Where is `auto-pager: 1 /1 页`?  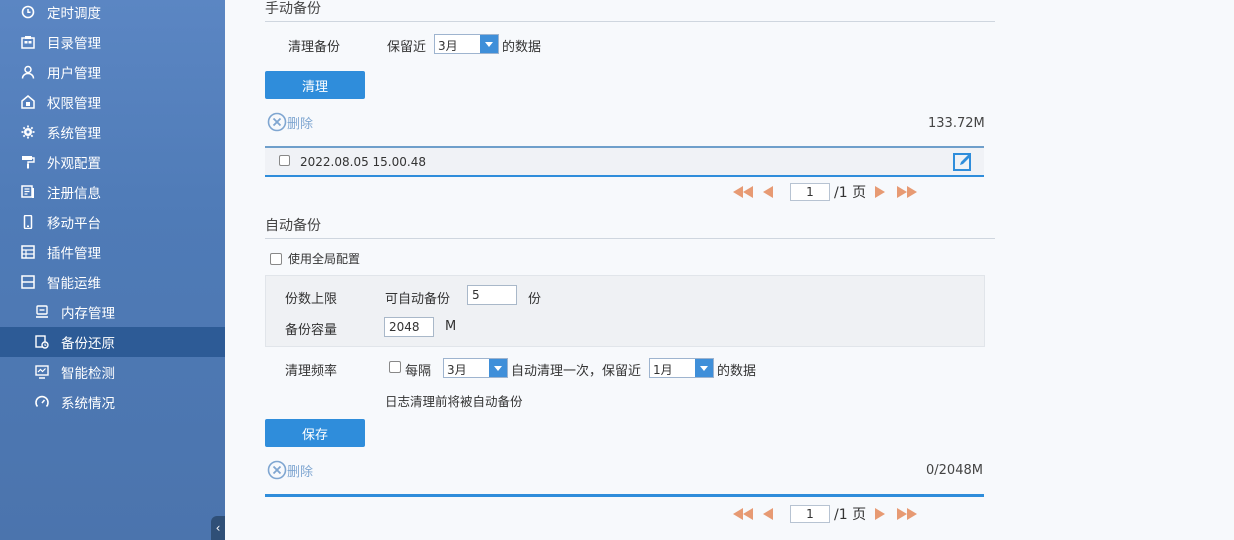 auto-pager: 1 /1 页 is located at coordinates (825, 514).